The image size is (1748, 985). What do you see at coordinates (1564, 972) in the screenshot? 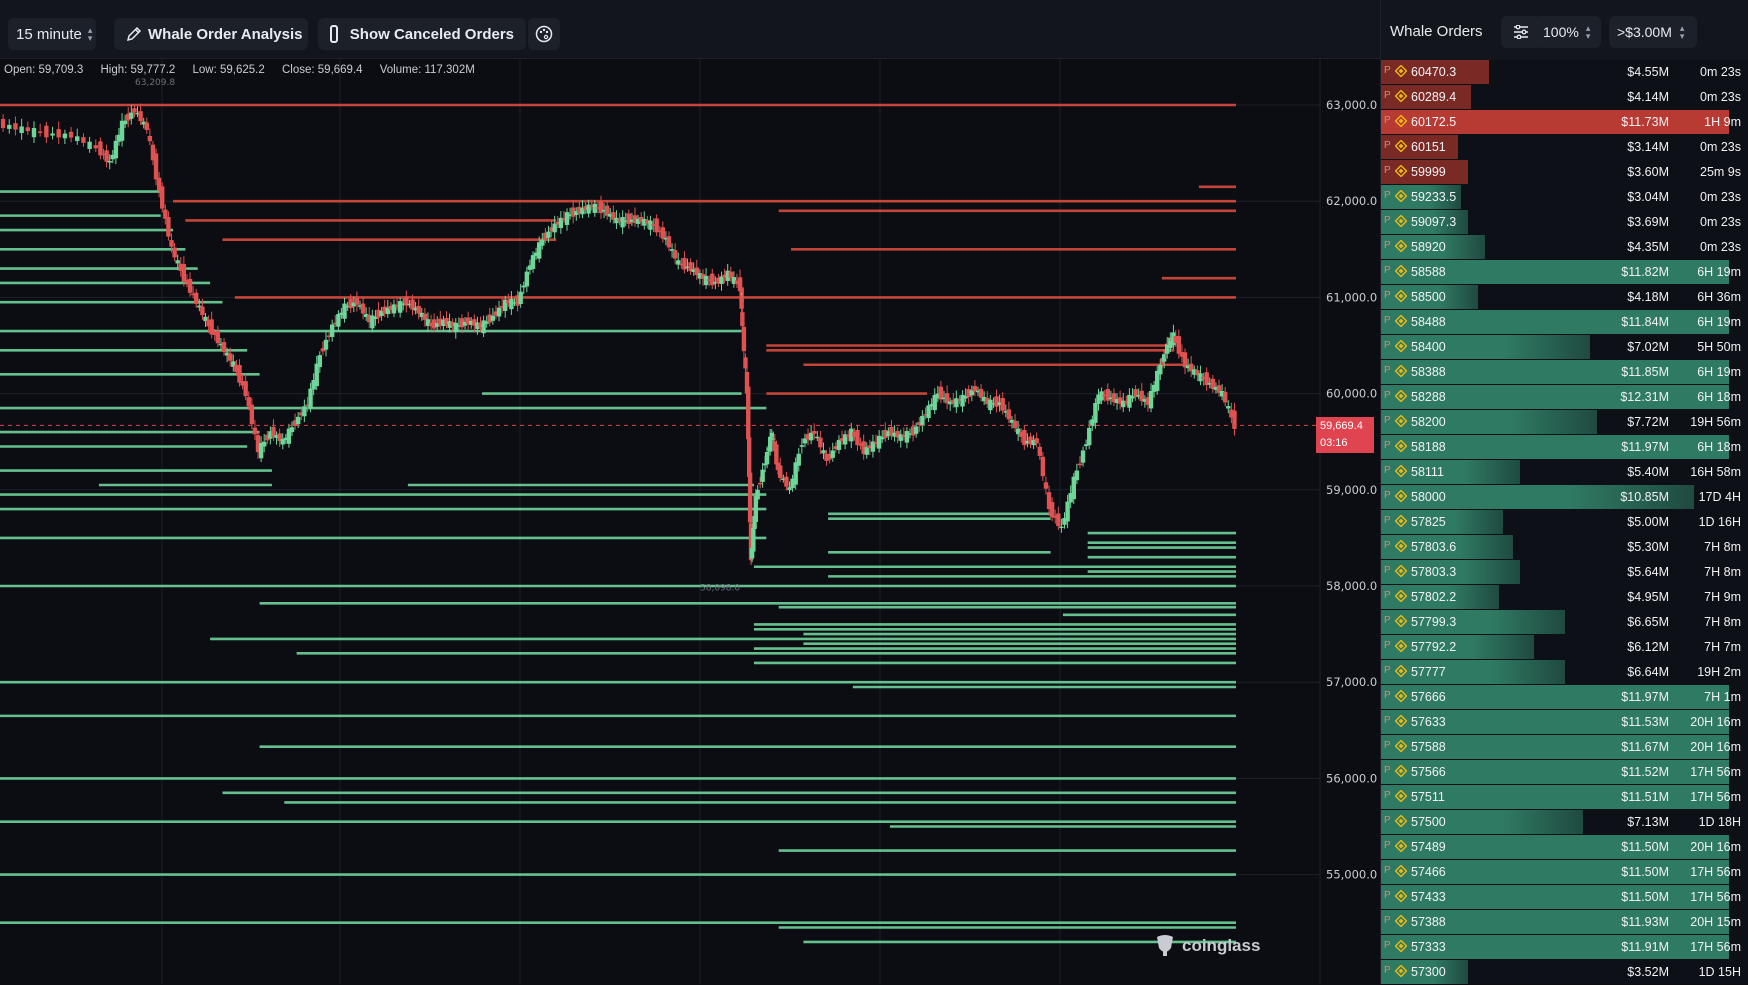
I see `whale-order-row: P 57300 $3.52M 1D 15H` at bounding box center [1564, 972].